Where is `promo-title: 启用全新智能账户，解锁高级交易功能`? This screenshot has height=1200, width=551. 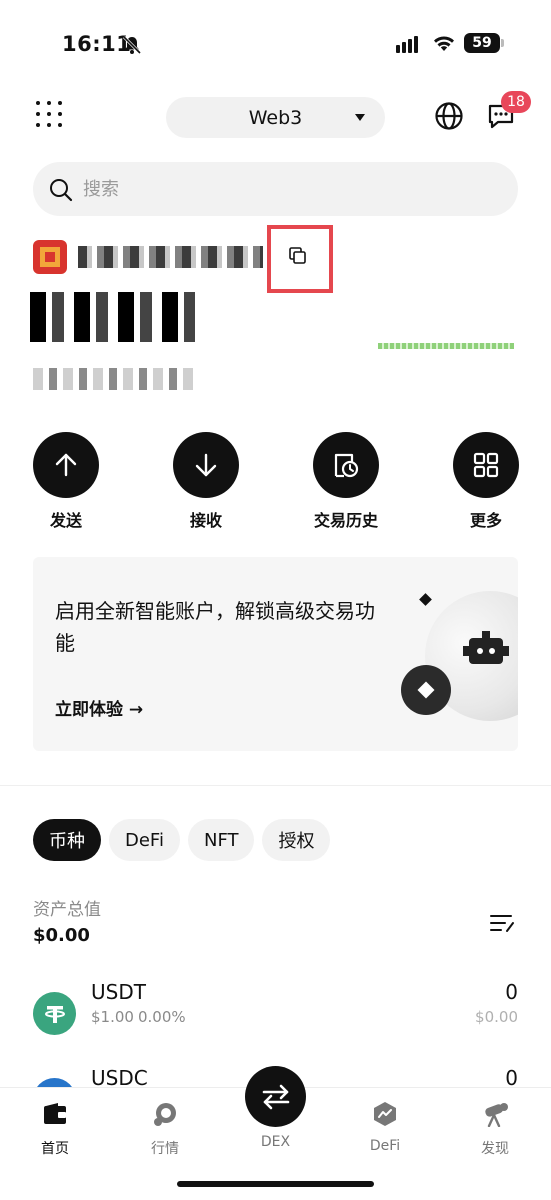
promo-title: 启用全新智能账户，解锁高级交易功能 is located at coordinates (215, 627).